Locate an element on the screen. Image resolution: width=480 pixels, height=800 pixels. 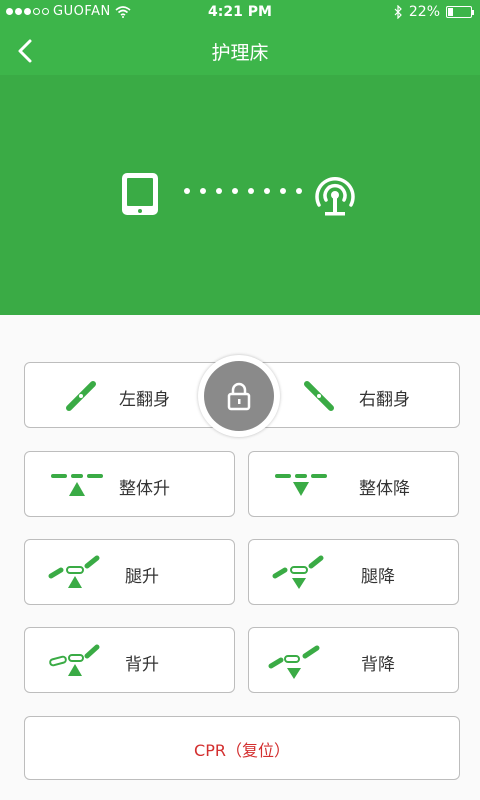
status-bar: GUOFAN 4:21 PM 22% is located at coordinates (240, 13).